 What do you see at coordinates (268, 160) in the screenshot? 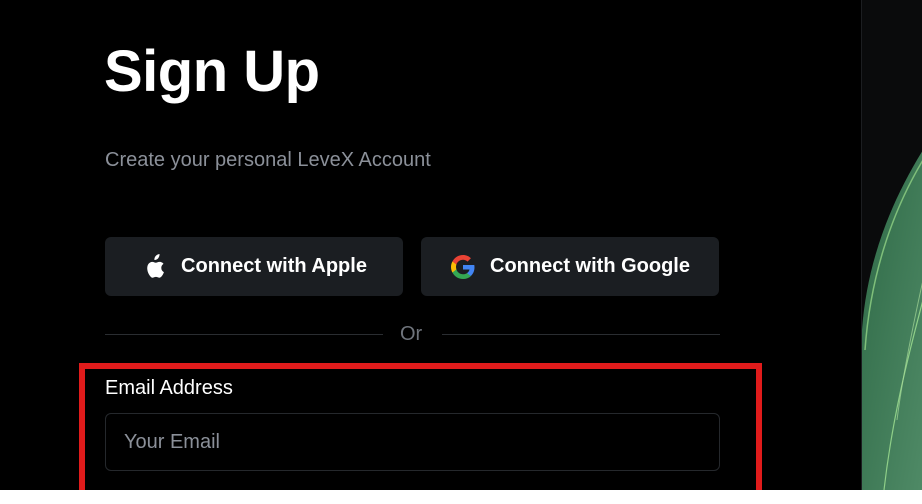
I see `page-subtitle: Create your personal LeveX Account` at bounding box center [268, 160].